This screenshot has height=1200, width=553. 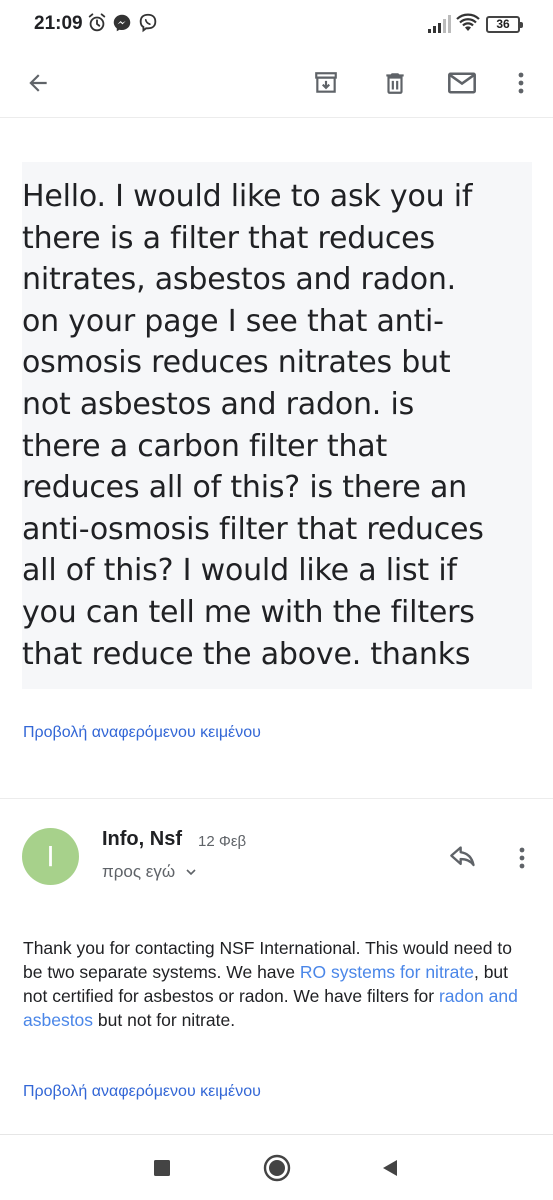 What do you see at coordinates (246, 654) in the screenshot?
I see `quoted-line: that reduce the above. thanks` at bounding box center [246, 654].